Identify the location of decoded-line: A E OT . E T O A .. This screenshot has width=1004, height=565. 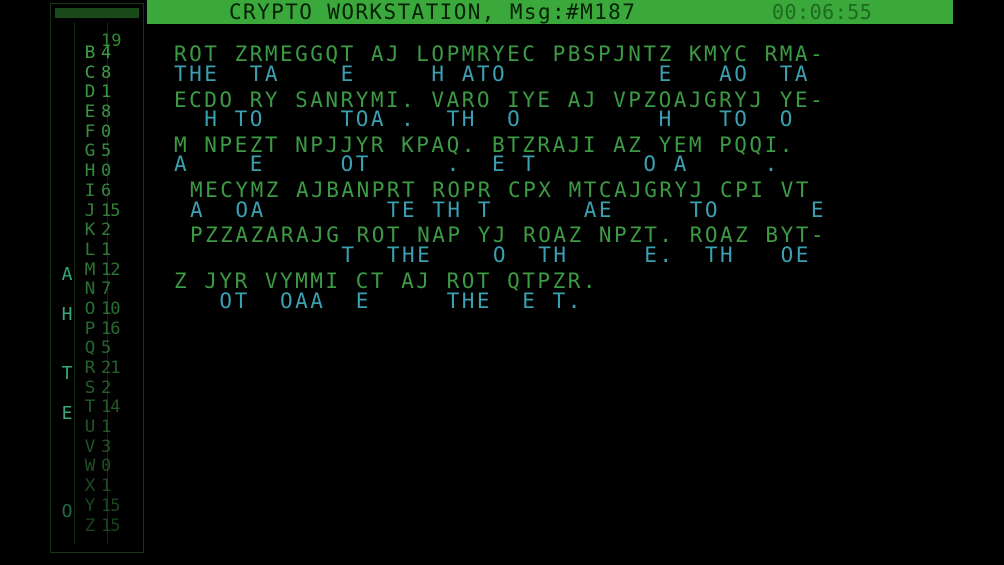
(477, 164).